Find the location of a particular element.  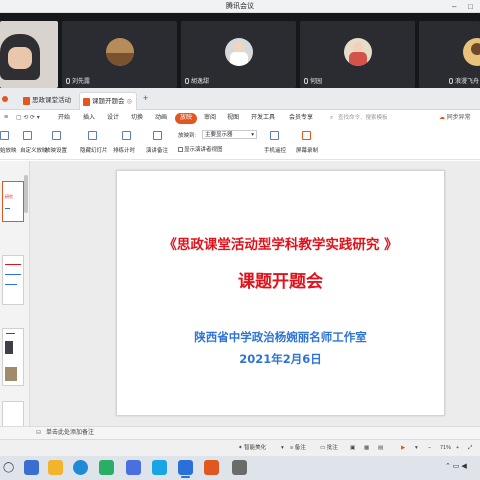

participant-tile: 何园 is located at coordinates (357, 54).